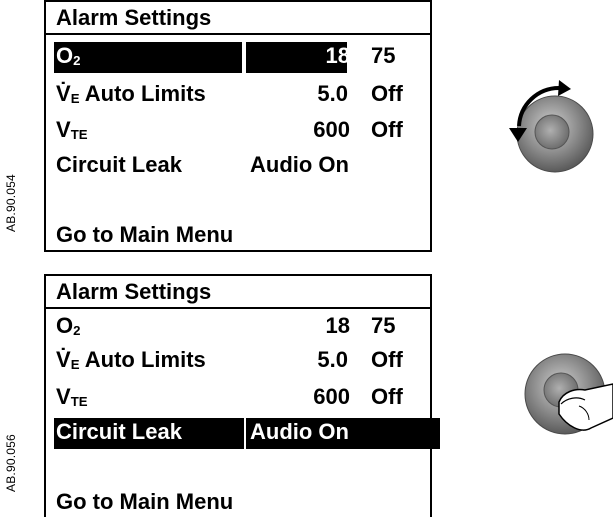 Image resolution: width=613 pixels, height=517 pixels. Describe the element at coordinates (545, 127) in the screenshot. I see `rotate-knob-icon` at that location.